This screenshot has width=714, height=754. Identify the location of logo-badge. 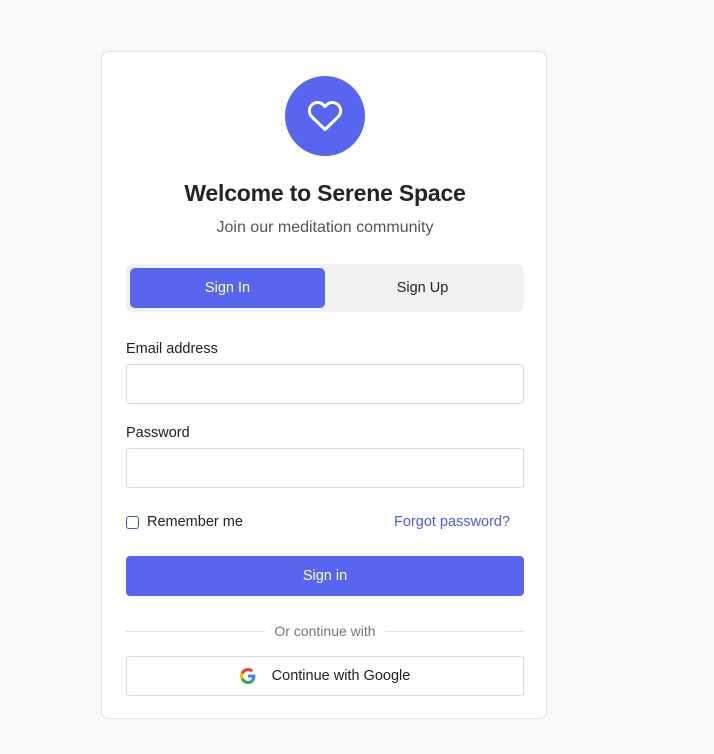
(325, 116).